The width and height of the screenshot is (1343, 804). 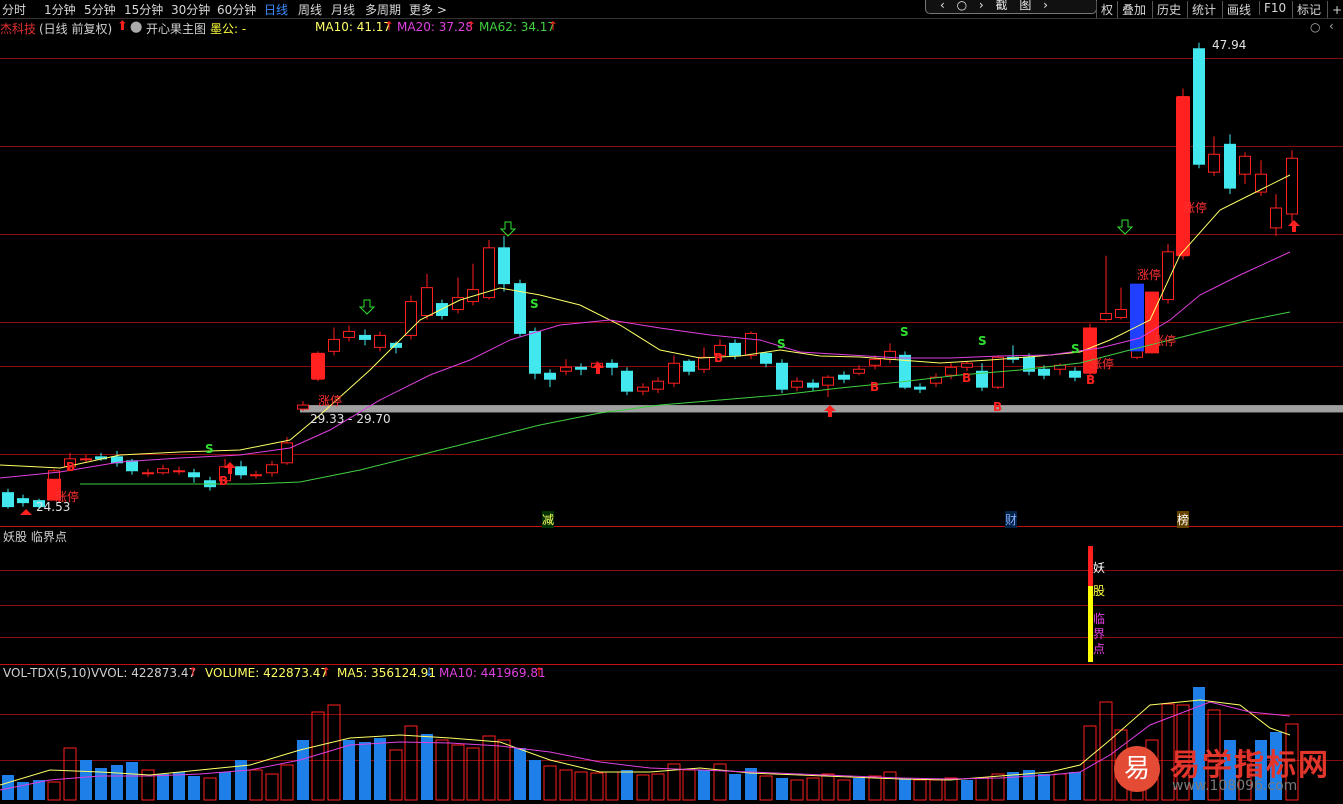 I want to click on watermark-logo: 易, so click(x=1137, y=769).